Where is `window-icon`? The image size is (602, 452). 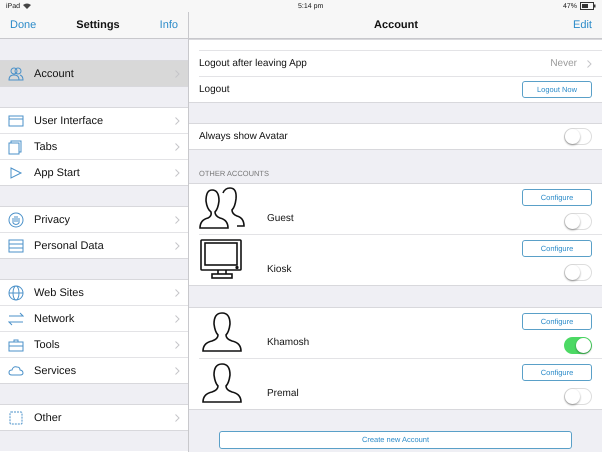
window-icon is located at coordinates (16, 120).